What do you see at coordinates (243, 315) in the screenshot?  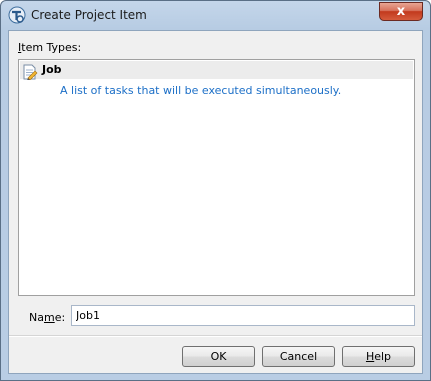 I see `name-input` at bounding box center [243, 315].